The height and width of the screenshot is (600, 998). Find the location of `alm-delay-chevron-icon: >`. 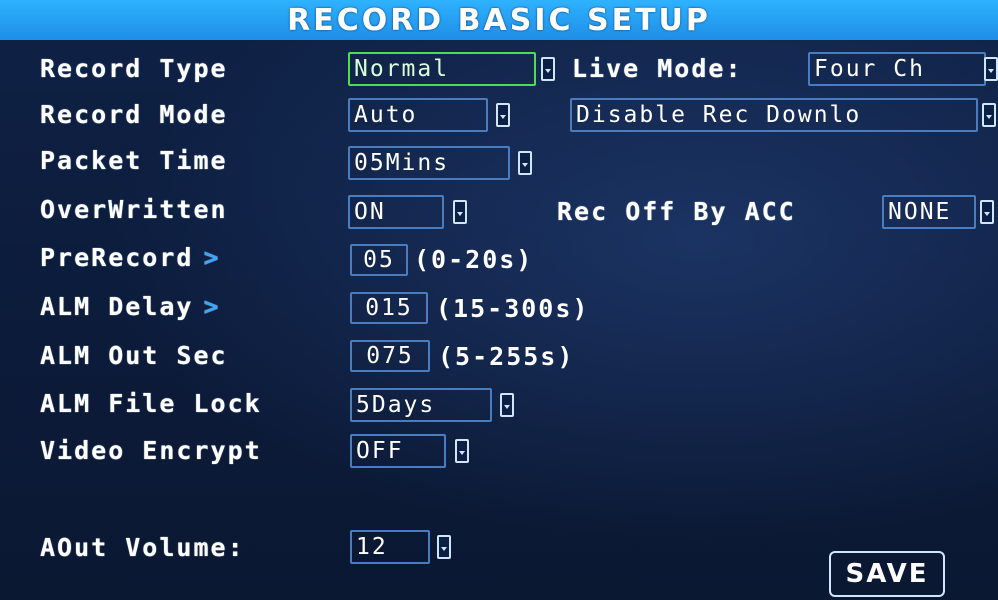

alm-delay-chevron-icon: > is located at coordinates (211, 306).